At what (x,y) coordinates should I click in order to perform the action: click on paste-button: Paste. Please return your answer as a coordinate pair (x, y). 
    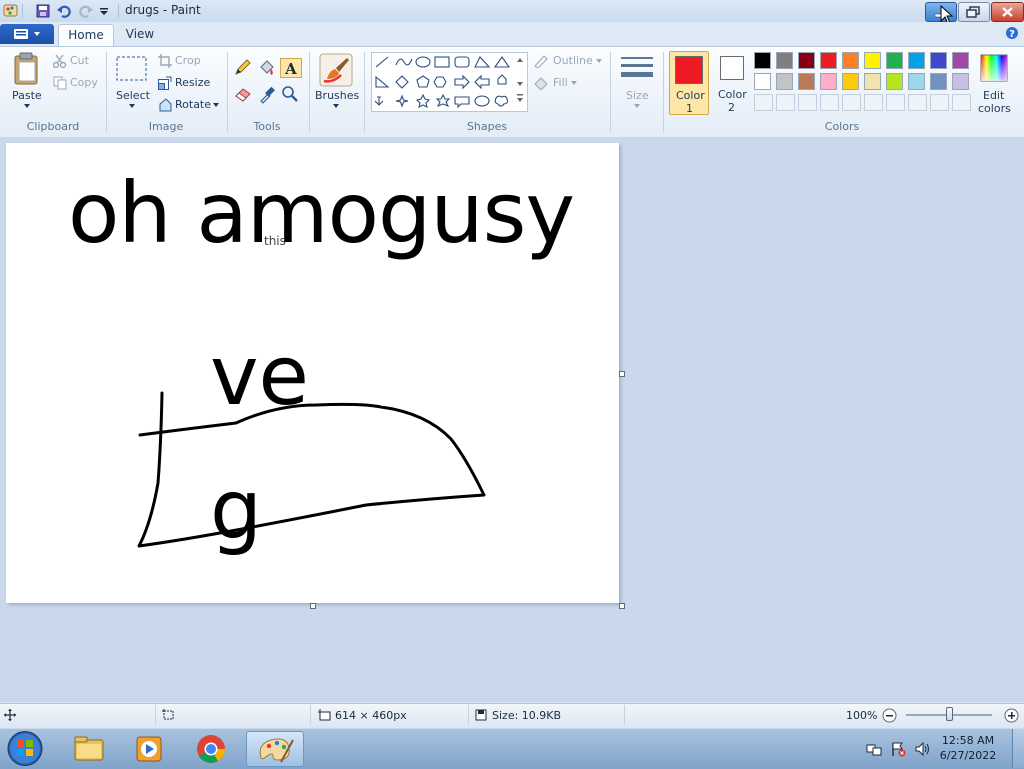
    Looking at the image, I should click on (27, 82).